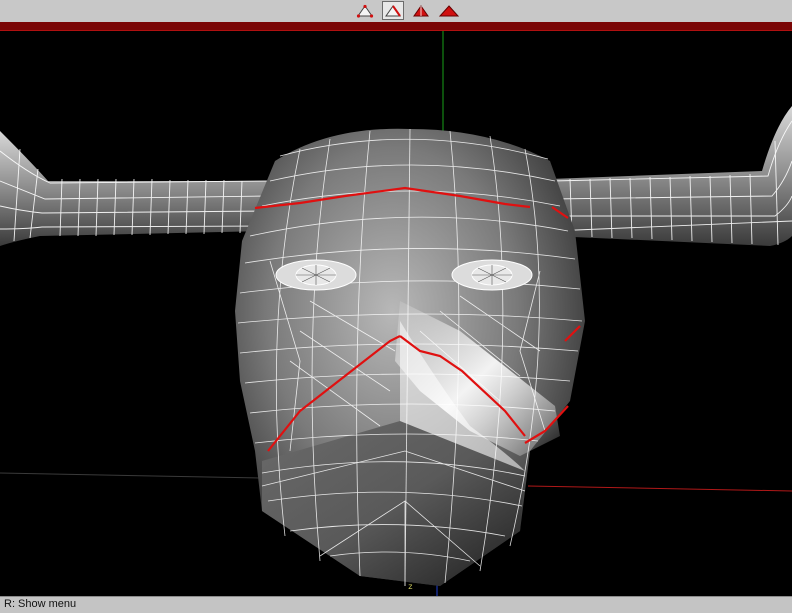 The height and width of the screenshot is (613, 792). I want to click on window-header-strip, so click(396, 26).